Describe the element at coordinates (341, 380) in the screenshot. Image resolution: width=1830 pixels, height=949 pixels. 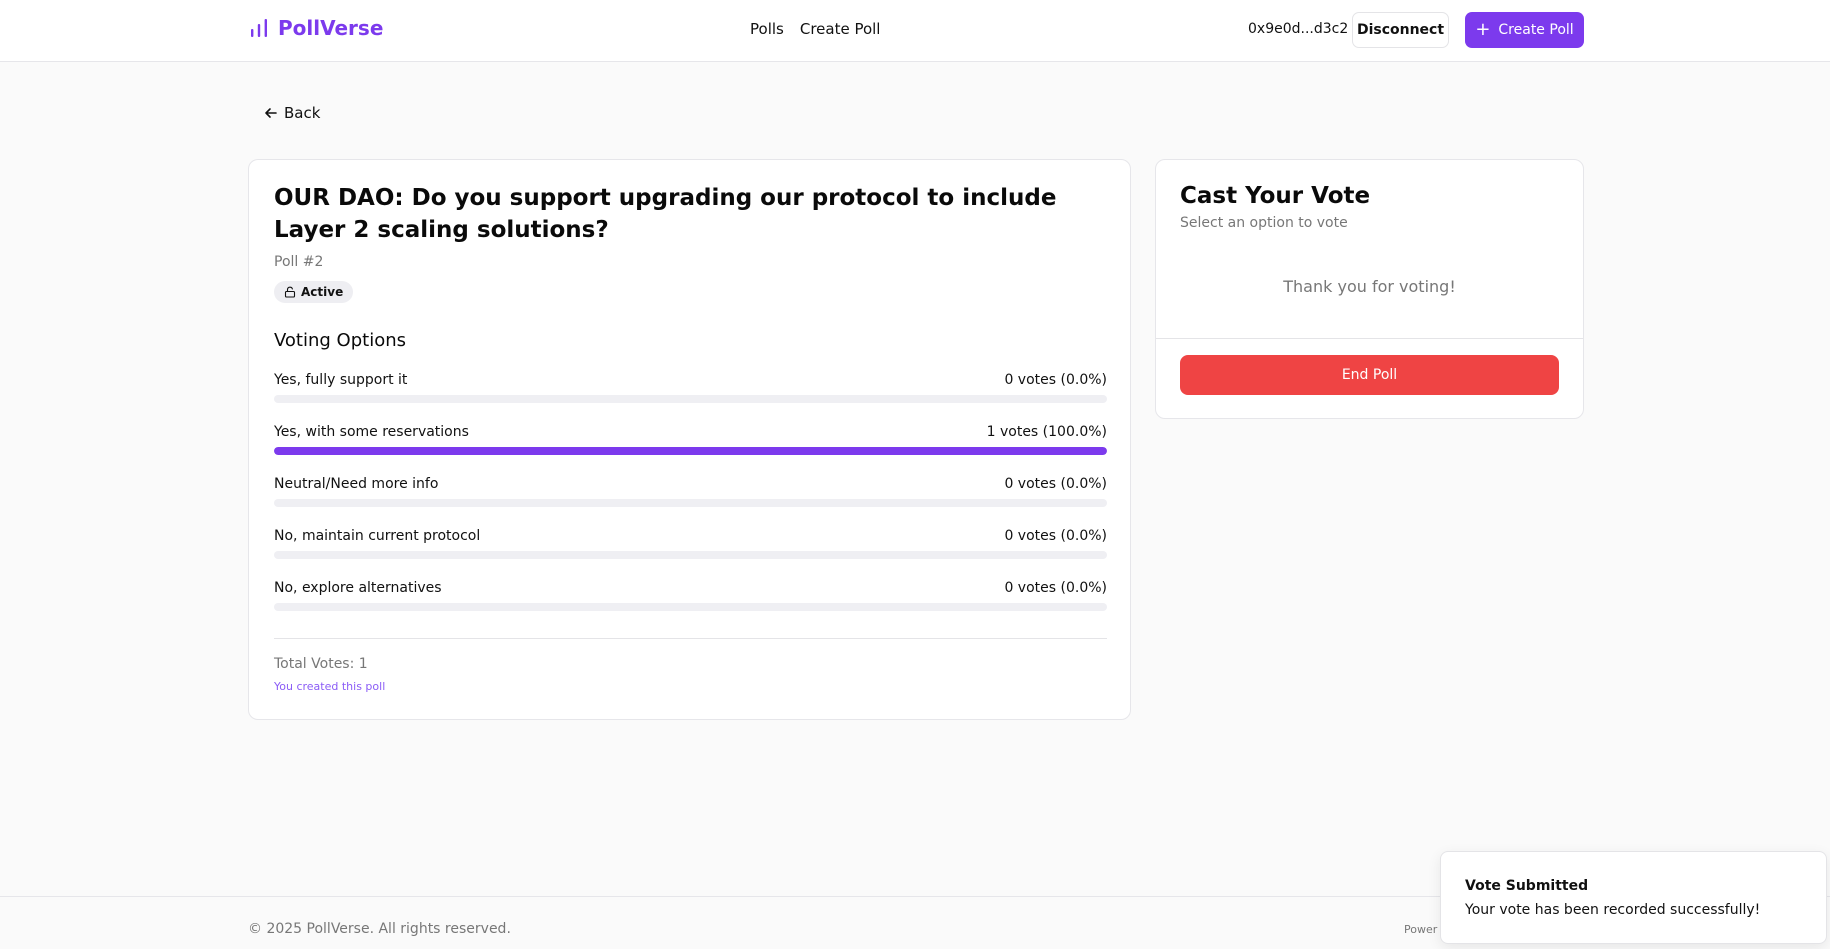
I see `option-label: Yes, fully support it` at that location.